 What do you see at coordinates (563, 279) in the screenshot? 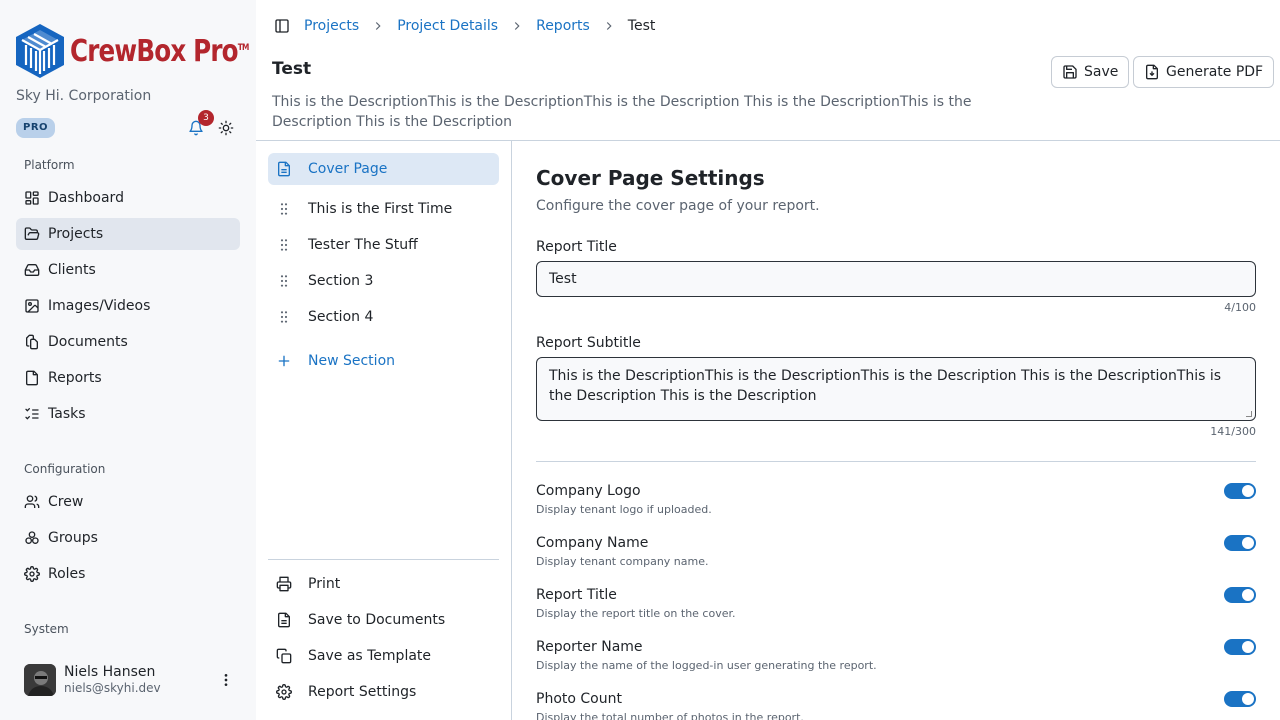
I see `report-title-value: Test` at bounding box center [563, 279].